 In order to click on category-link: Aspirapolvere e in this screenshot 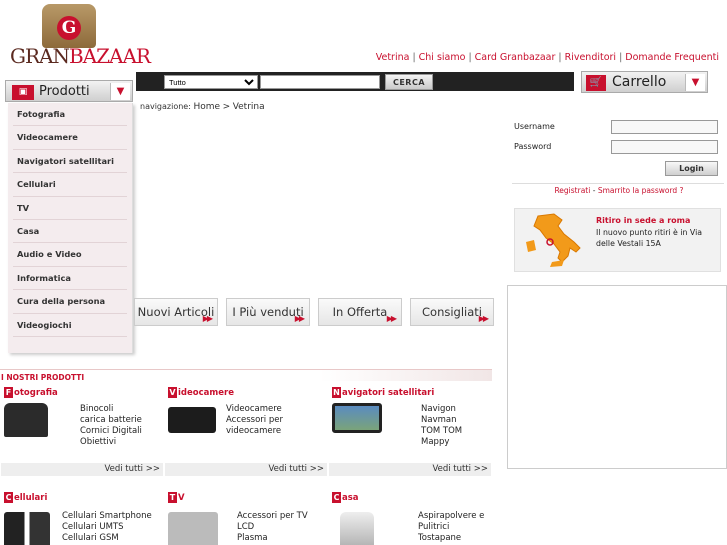, I will do `click(451, 516)`.